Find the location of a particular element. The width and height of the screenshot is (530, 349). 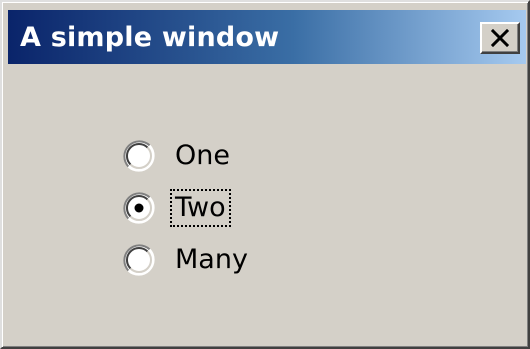

radio-label-two: Two is located at coordinates (200, 208).